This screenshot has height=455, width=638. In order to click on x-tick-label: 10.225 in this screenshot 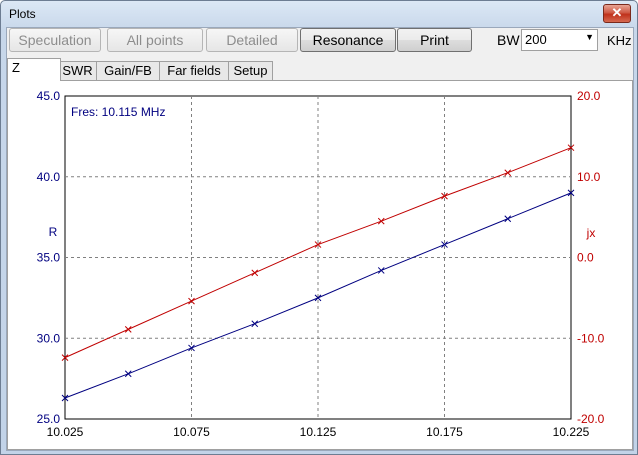, I will do `click(571, 432)`.